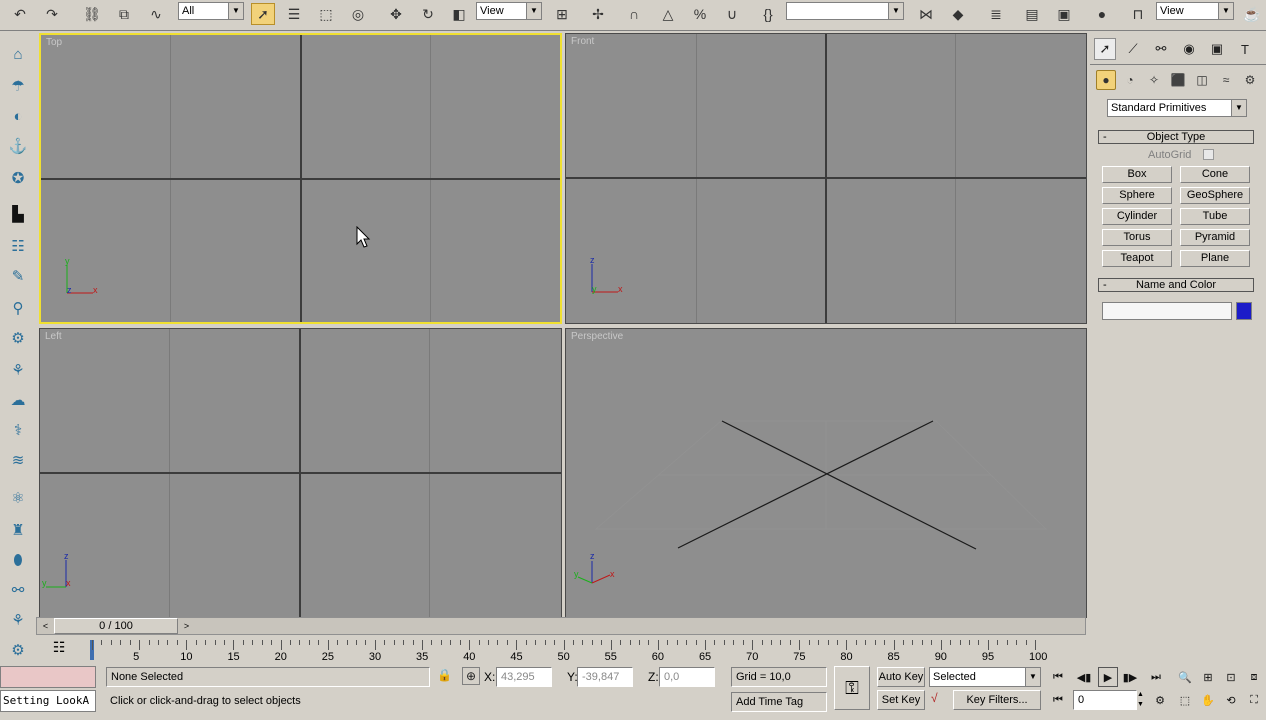 The width and height of the screenshot is (1266, 720). Describe the element at coordinates (18, 86) in the screenshot. I see `shapes-icon: ☂` at that location.